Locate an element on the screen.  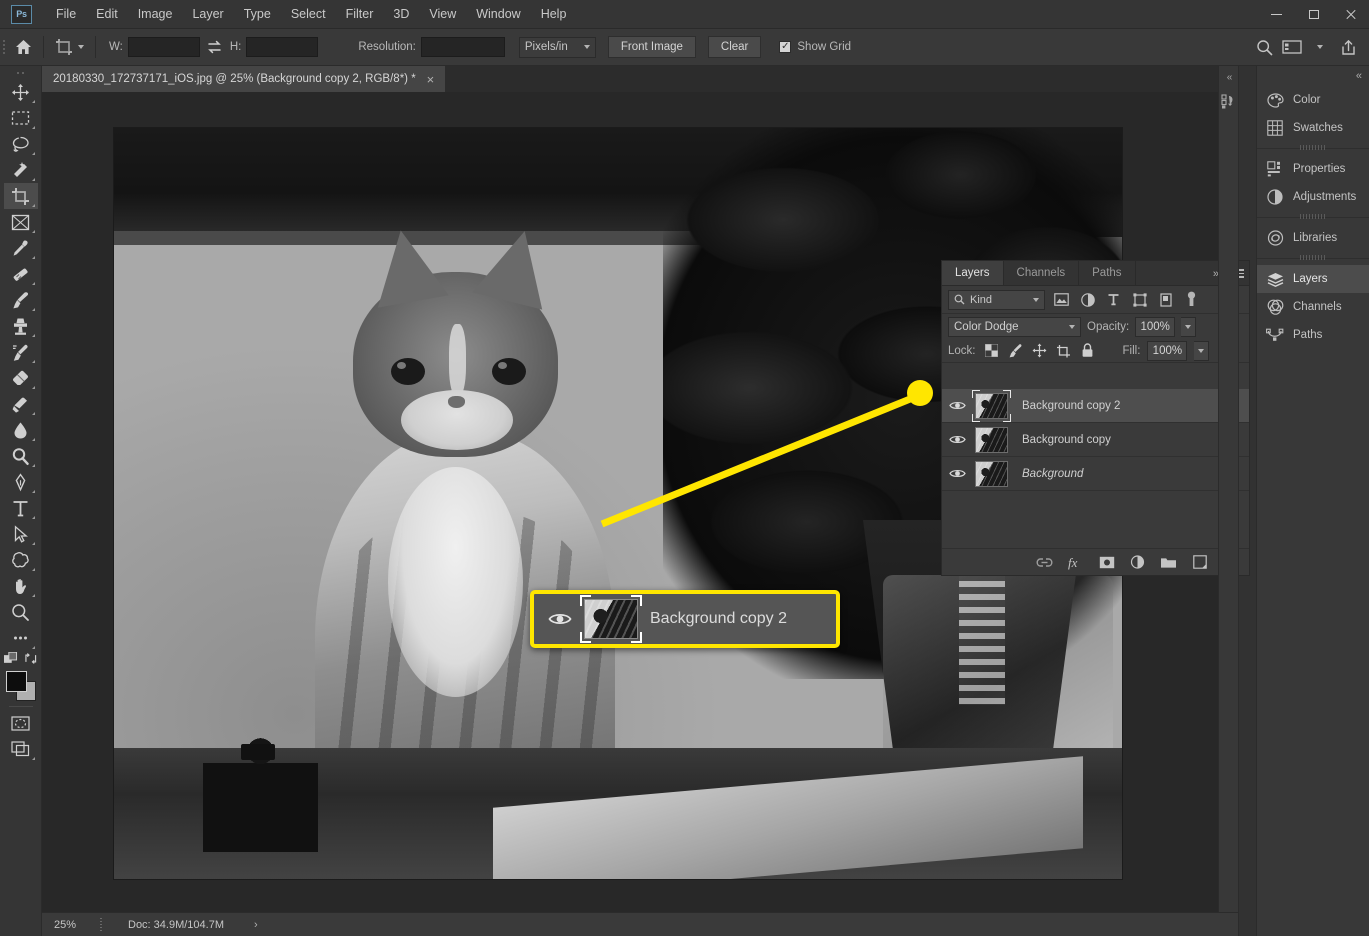
tool-preset-picker is located at coordinates (69, 47).